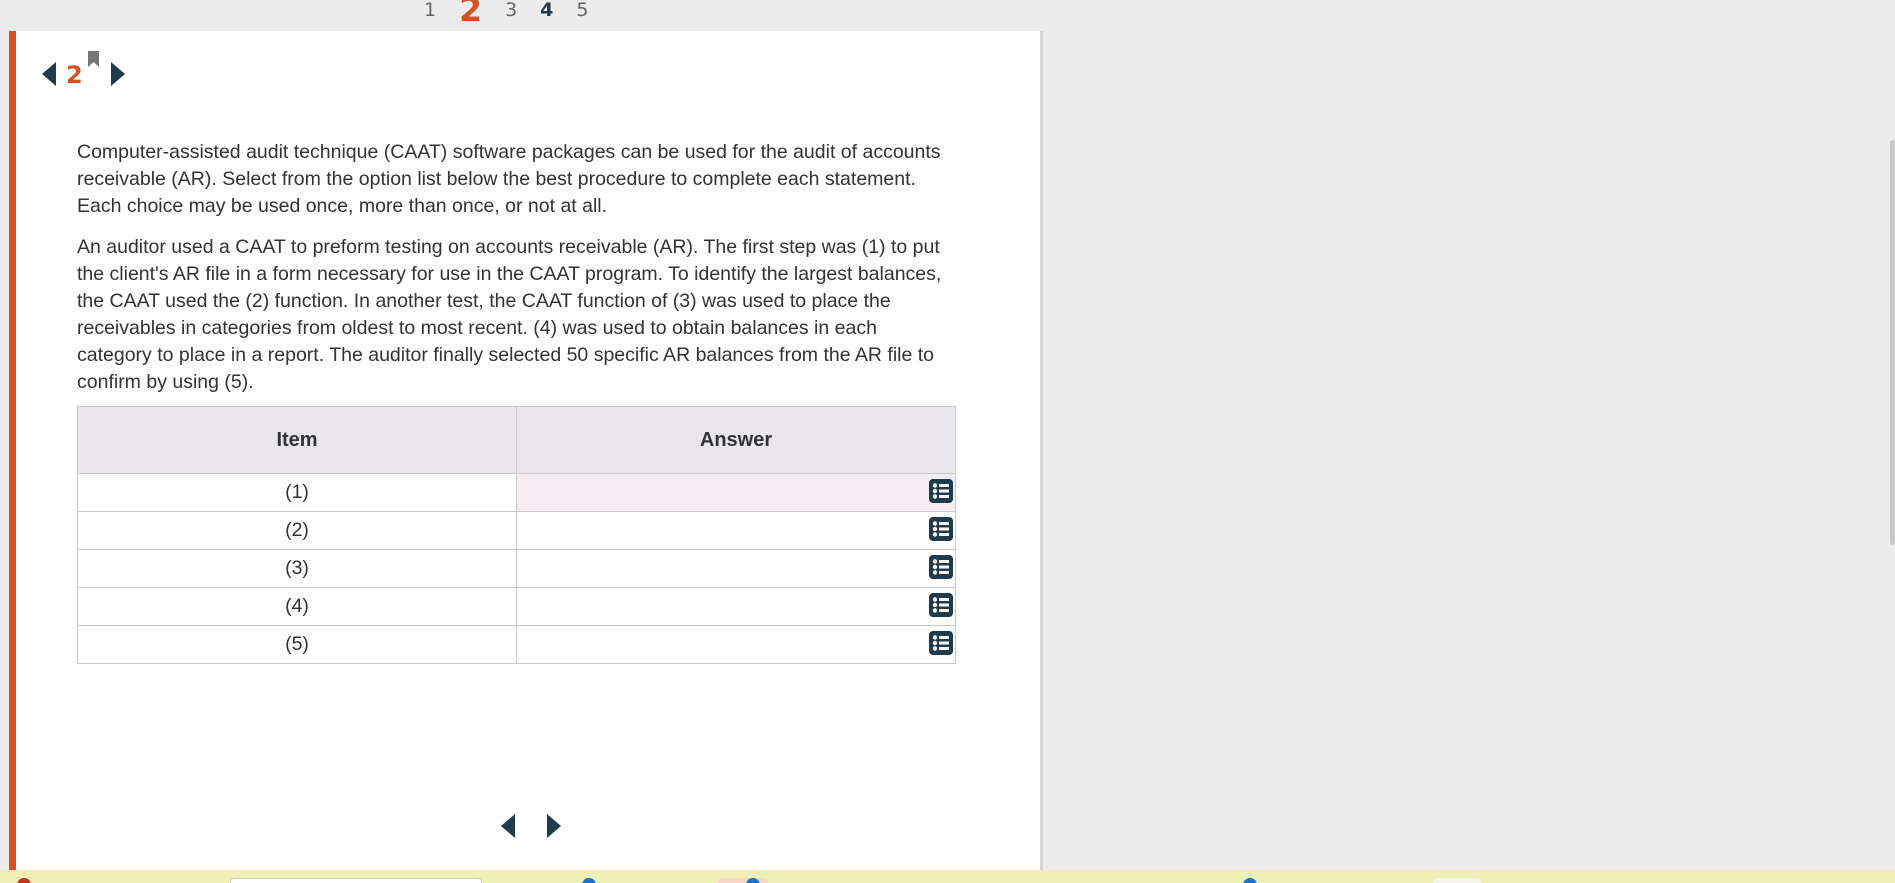 The width and height of the screenshot is (1895, 883). What do you see at coordinates (736, 440) in the screenshot?
I see `column-header-answer: Answer` at bounding box center [736, 440].